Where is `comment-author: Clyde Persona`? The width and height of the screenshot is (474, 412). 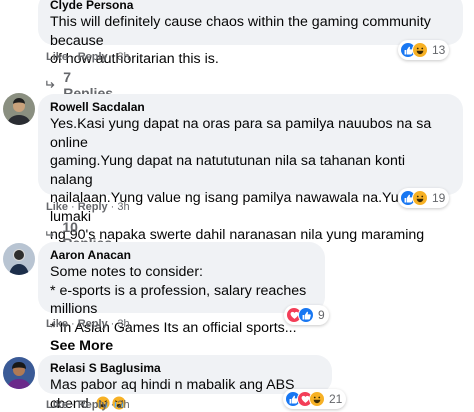 comment-author: Clyde Persona is located at coordinates (250, 6).